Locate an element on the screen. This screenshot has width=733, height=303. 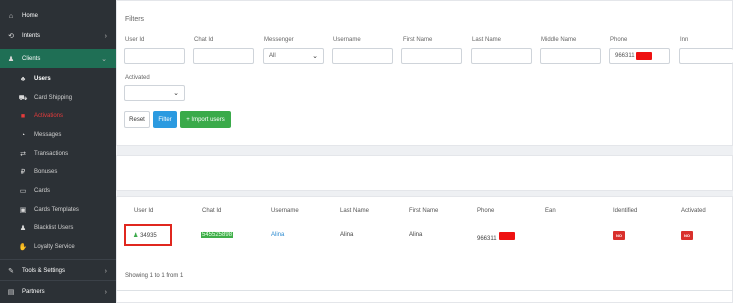
filter-button: Filter is located at coordinates (165, 119).